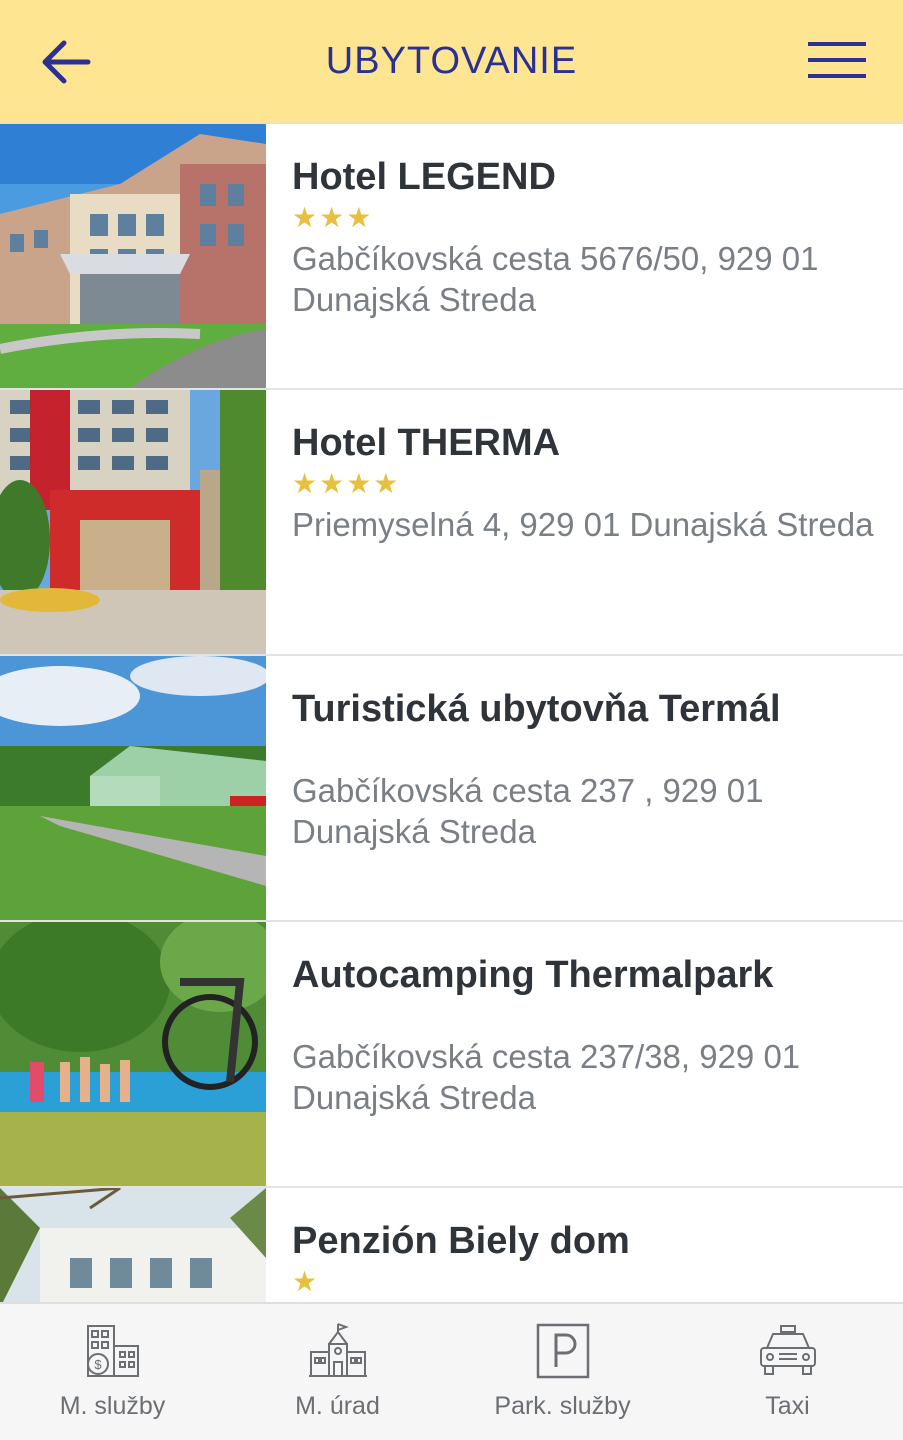 The height and width of the screenshot is (1440, 903). Describe the element at coordinates (426, 443) in the screenshot. I see `accommodation-name: Hotel THERMA` at that location.